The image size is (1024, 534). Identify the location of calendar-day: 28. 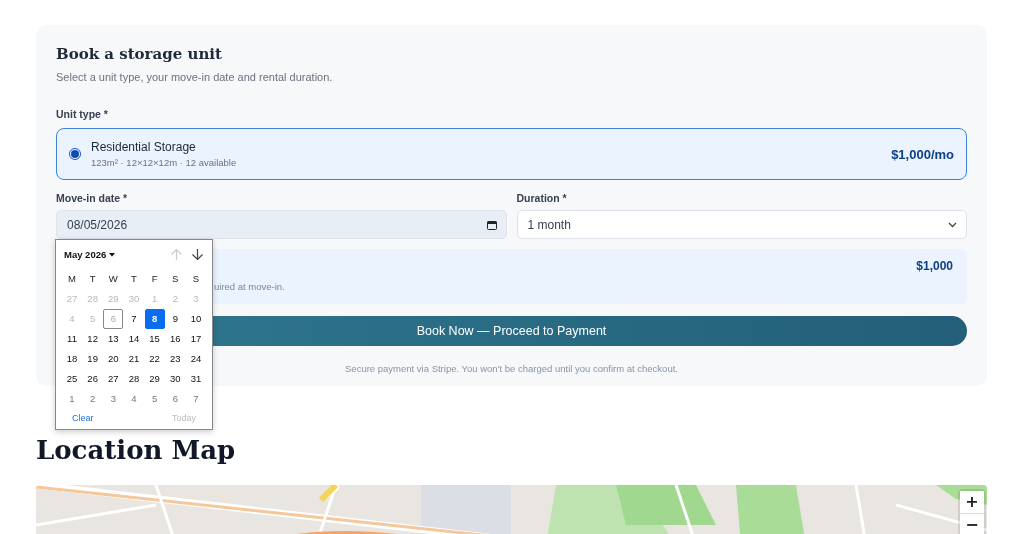
(133, 379).